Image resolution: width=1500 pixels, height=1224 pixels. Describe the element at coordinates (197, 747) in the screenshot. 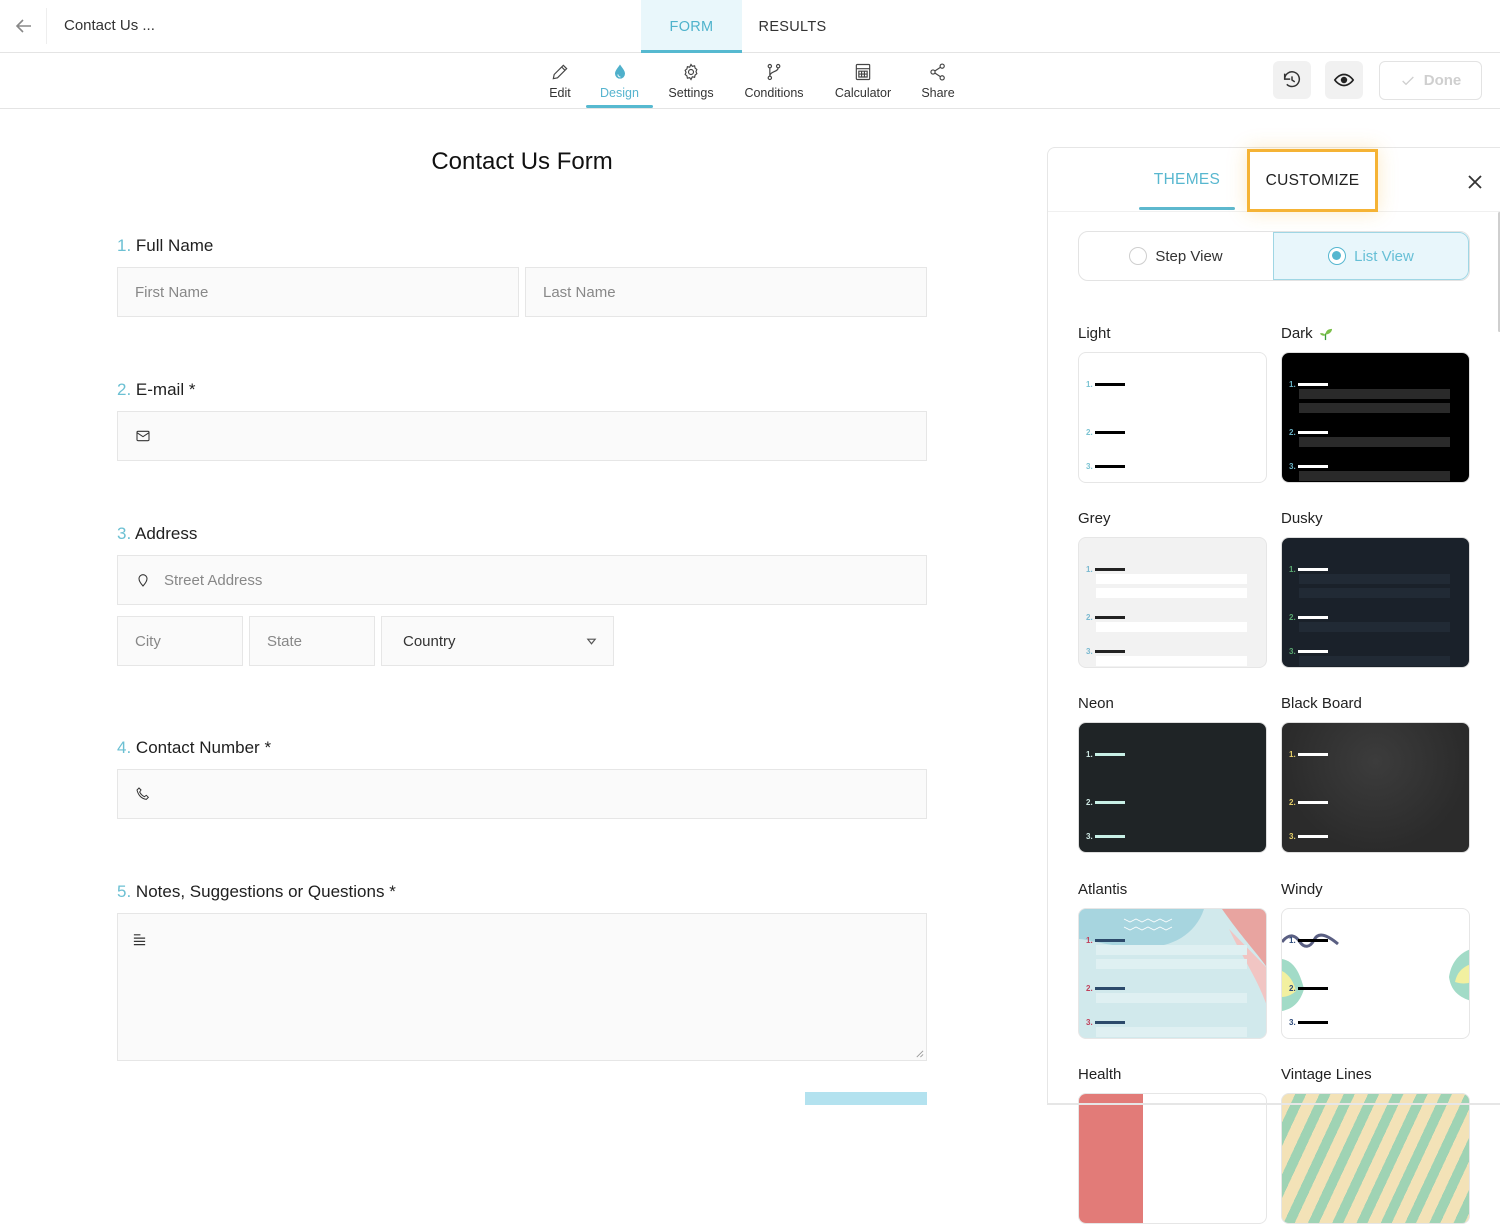

I see `question-text: Contact Number` at that location.